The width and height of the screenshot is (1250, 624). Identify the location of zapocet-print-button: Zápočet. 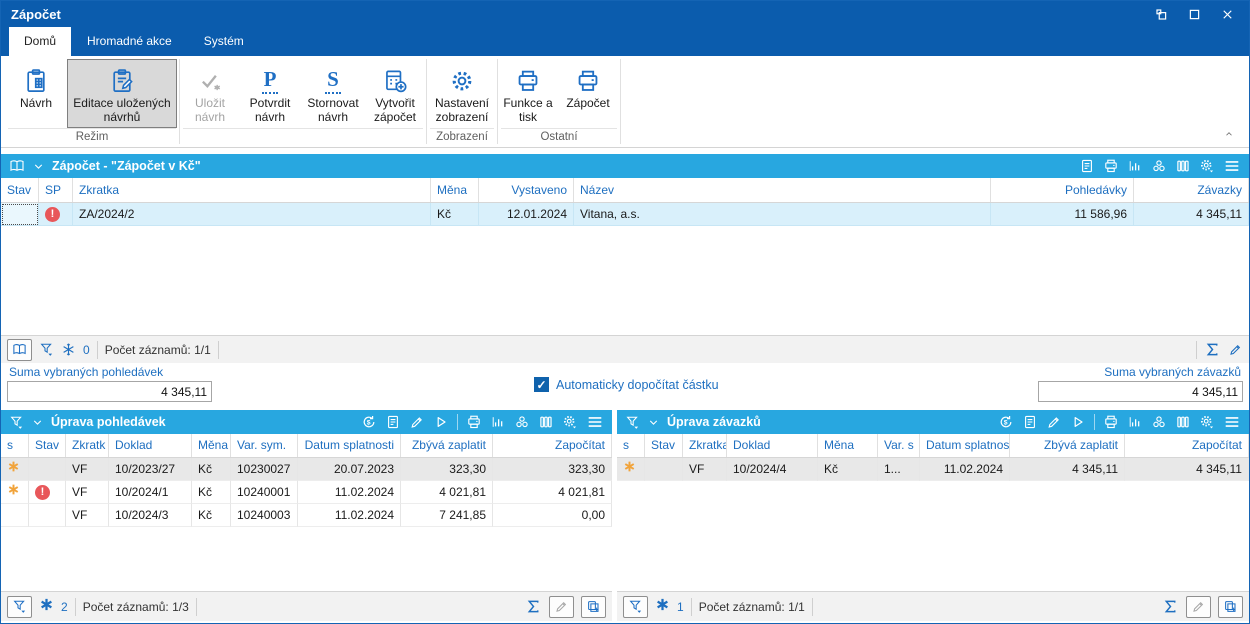
(588, 93).